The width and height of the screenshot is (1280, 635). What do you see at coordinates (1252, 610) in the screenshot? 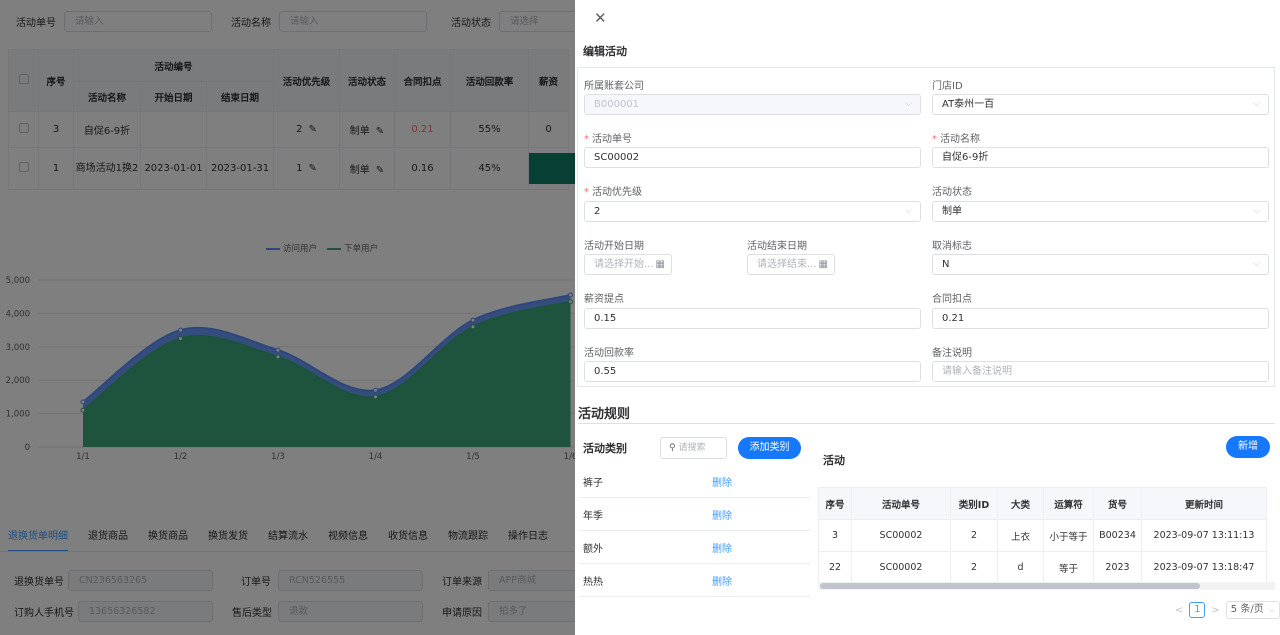
I see `page-size-select: 5 条/页 ⌵` at bounding box center [1252, 610].